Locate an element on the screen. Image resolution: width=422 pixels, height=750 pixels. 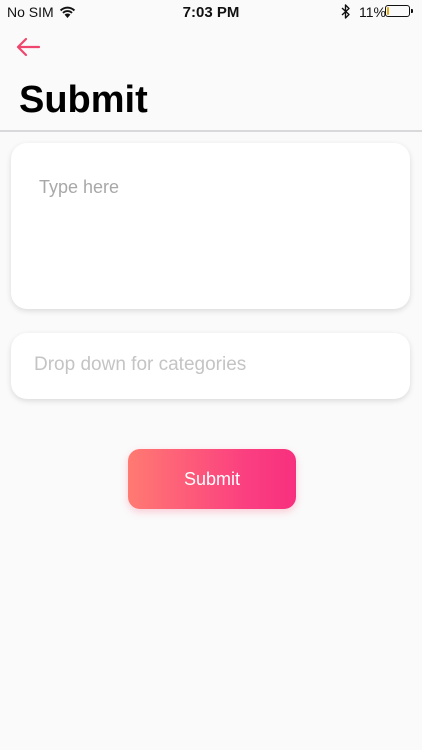
arrow-left-icon is located at coordinates (28, 47).